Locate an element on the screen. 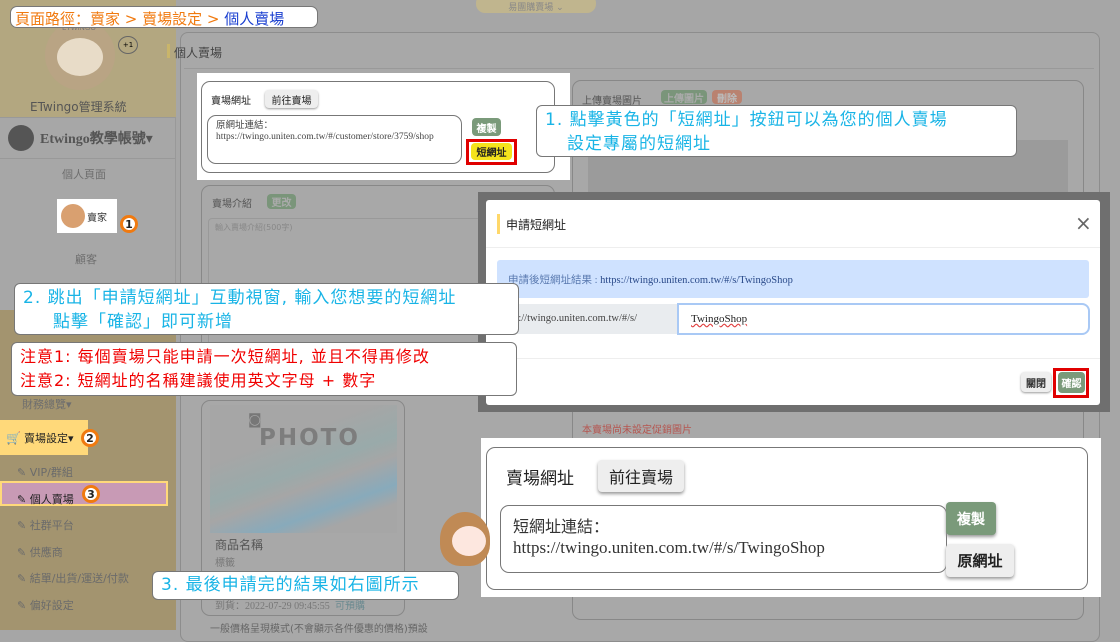 This screenshot has width=1120, height=642. role-seller: 賣家 is located at coordinates (87, 216).